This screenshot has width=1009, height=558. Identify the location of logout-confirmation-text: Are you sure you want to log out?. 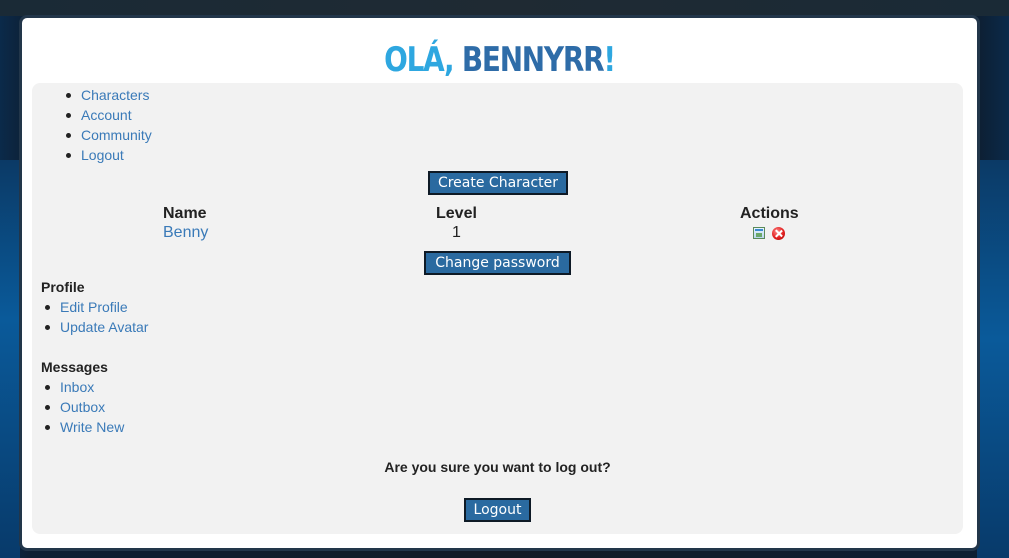
(497, 467).